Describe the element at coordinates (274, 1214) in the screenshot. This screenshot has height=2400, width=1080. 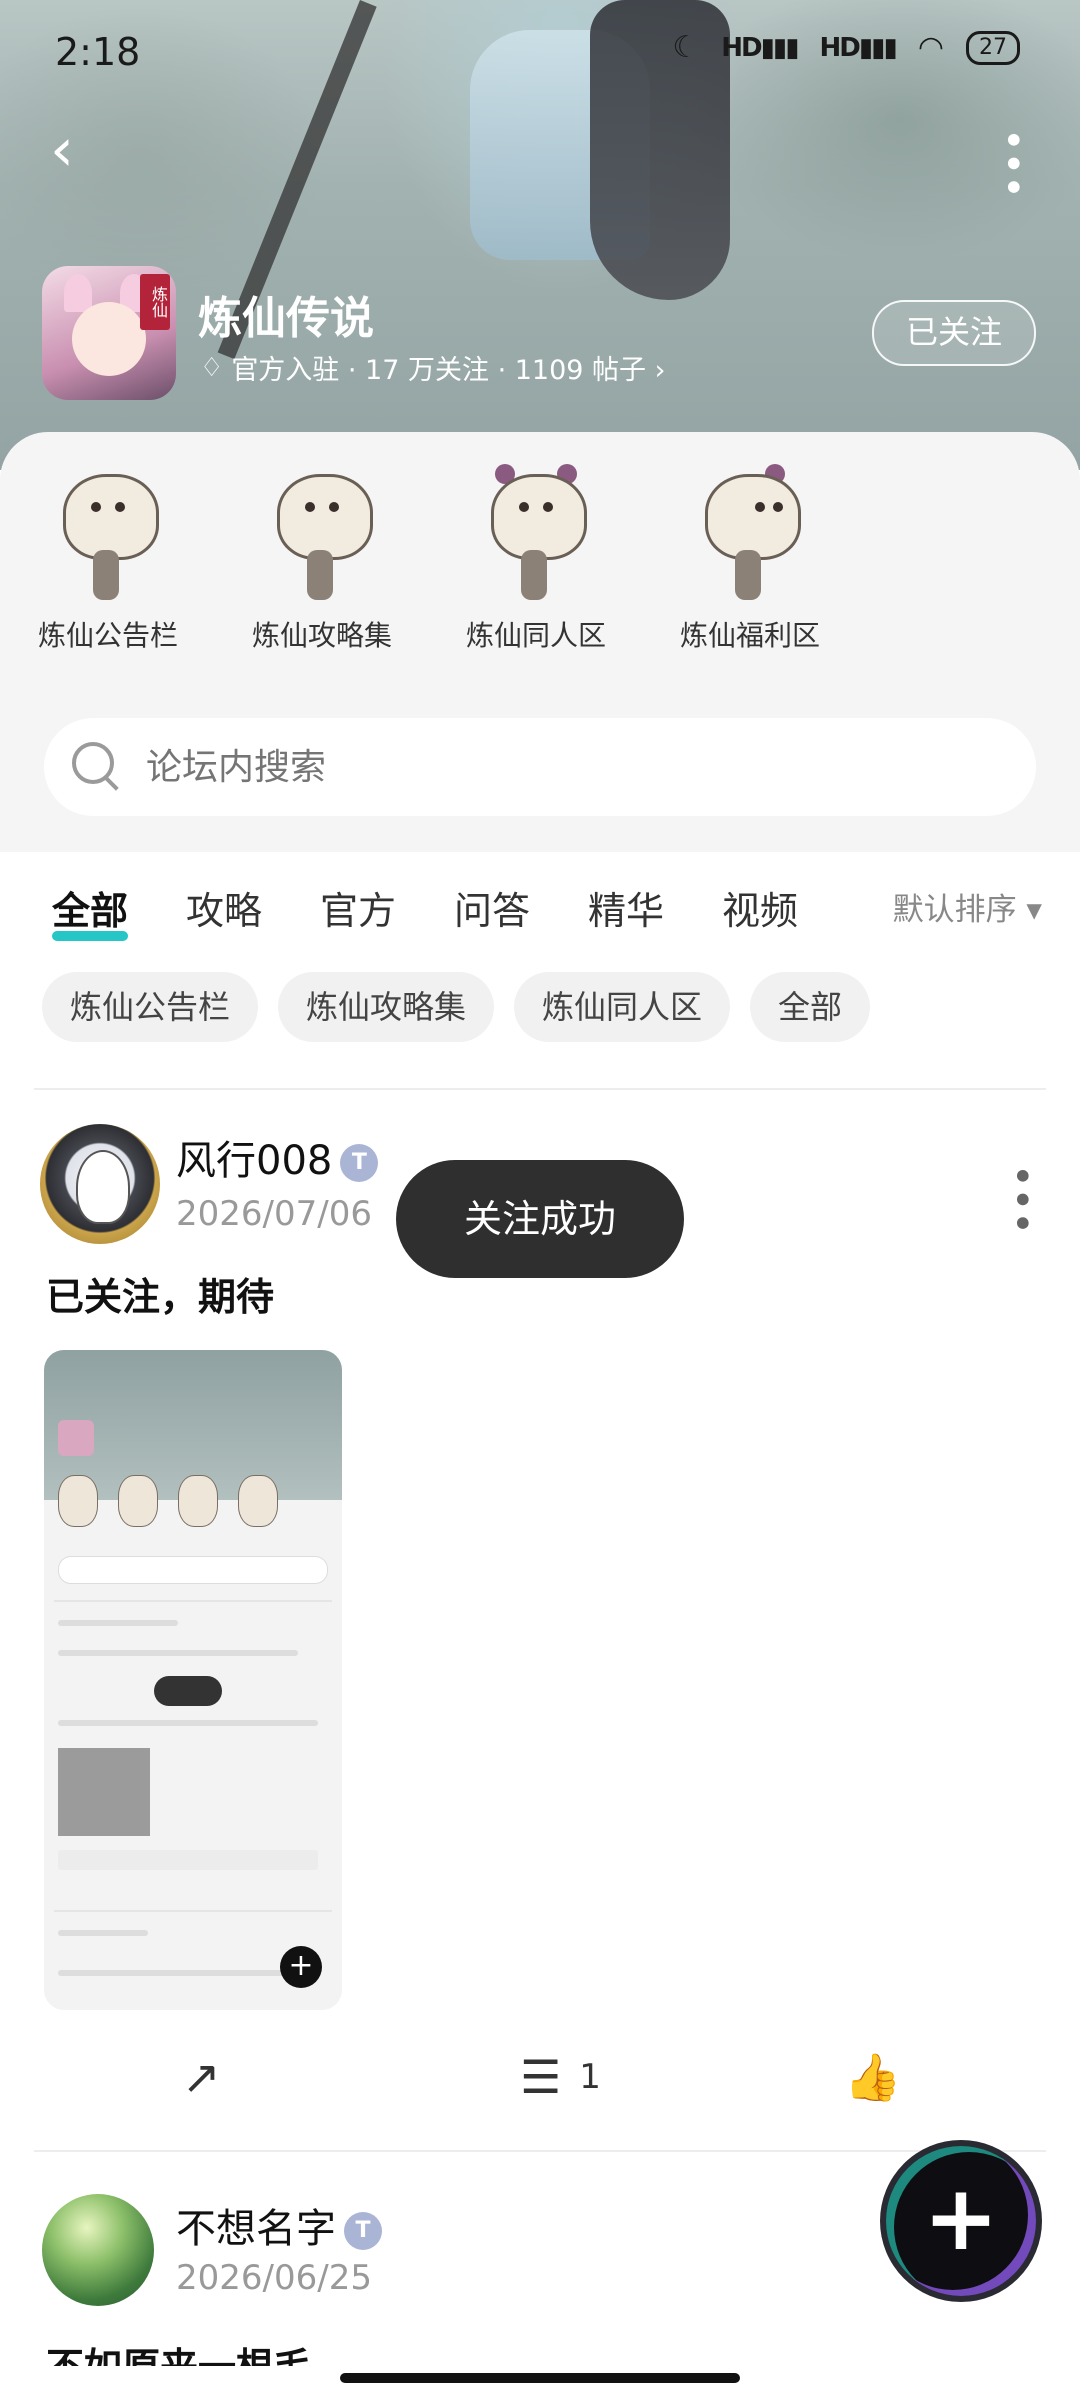
I see `post-date: 2026/07/06` at that location.